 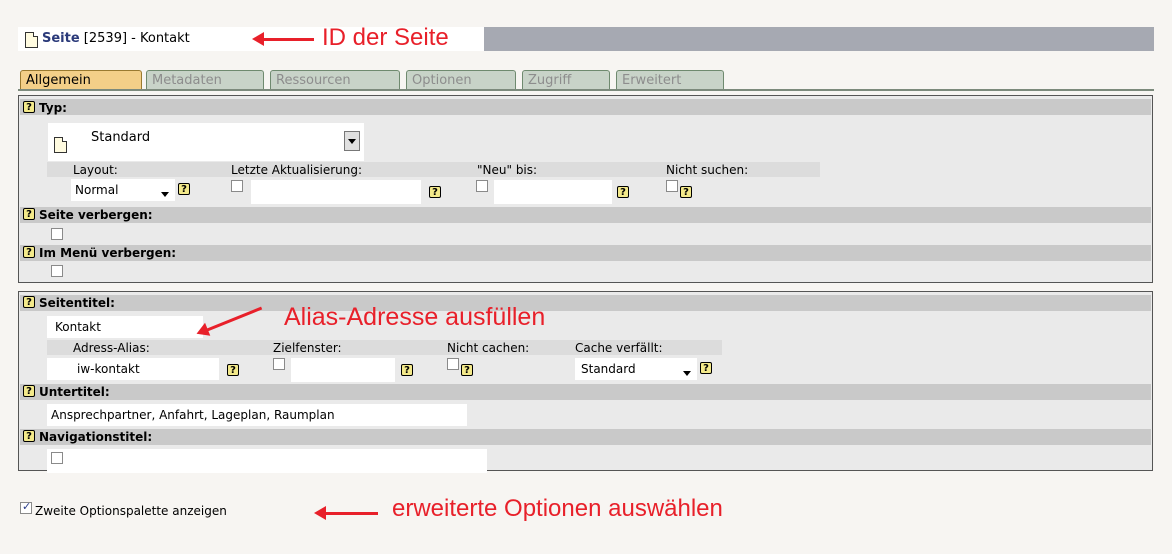 I want to click on zielfenster-checkbox, so click(x=279, y=364).